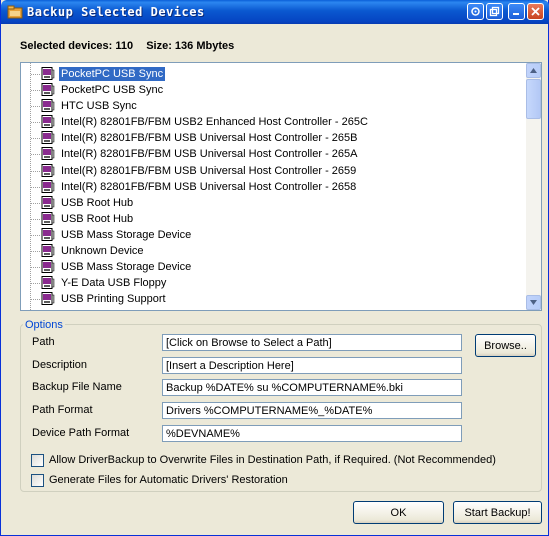  Describe the element at coordinates (114, 283) in the screenshot. I see `device-label: Y-E Data USB Floppy` at that location.